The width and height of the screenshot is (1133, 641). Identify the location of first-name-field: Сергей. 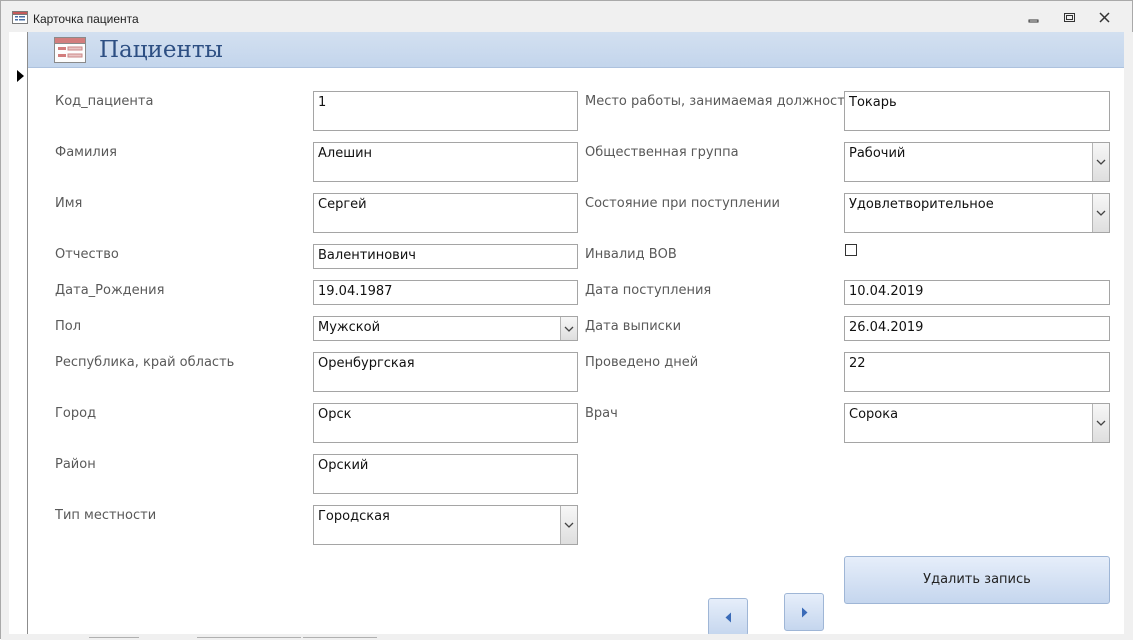
(445, 213).